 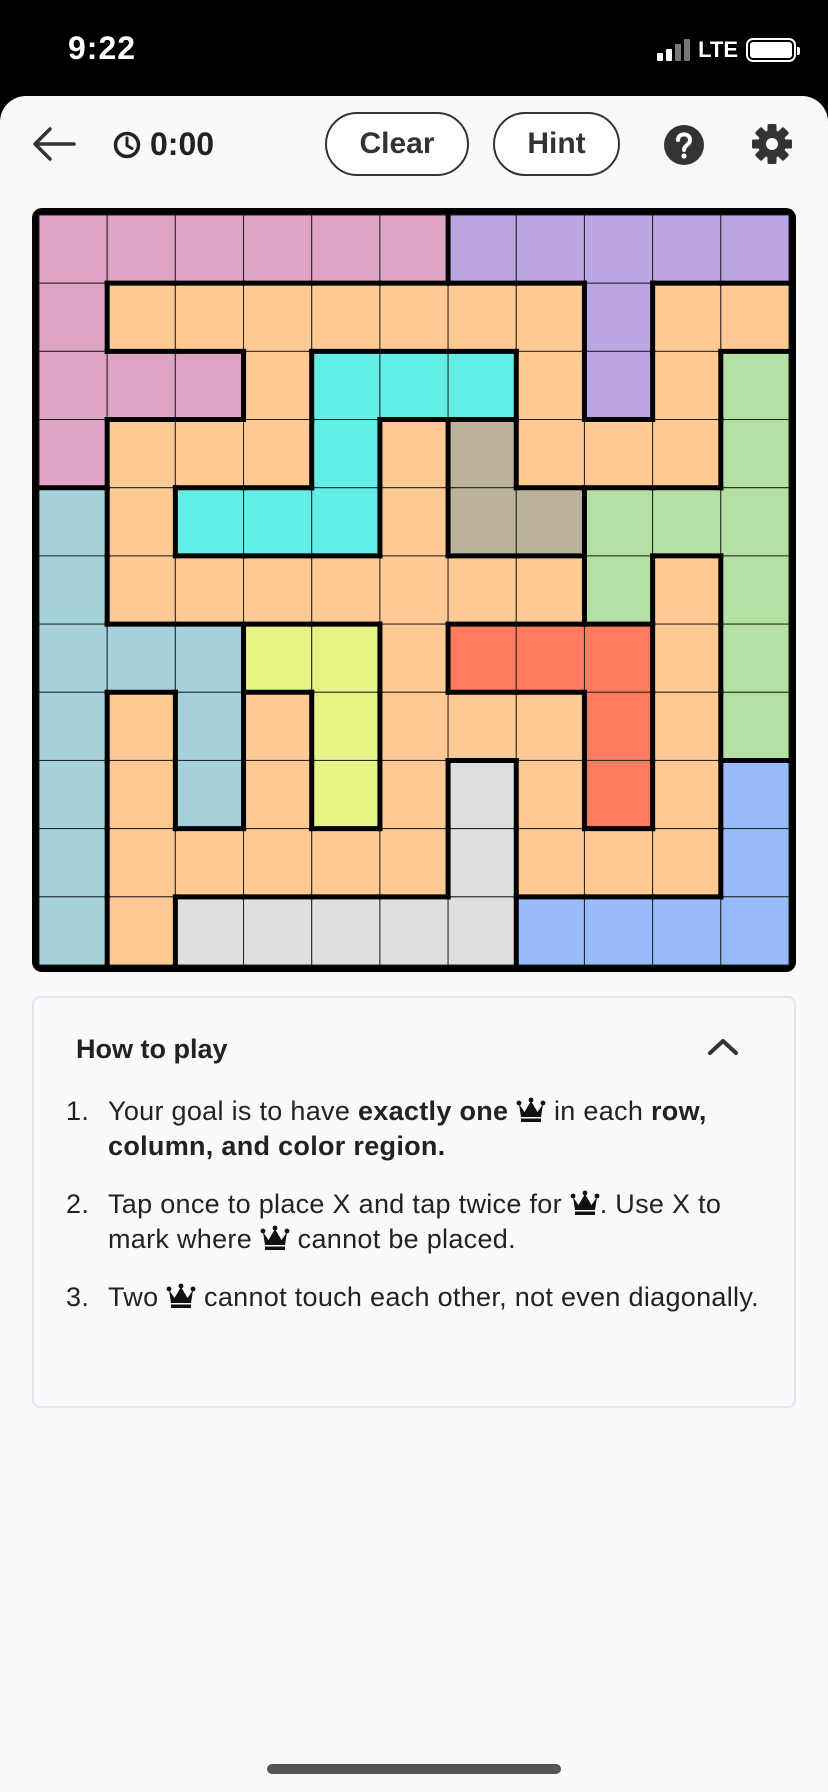 What do you see at coordinates (684, 145) in the screenshot?
I see `help-button` at bounding box center [684, 145].